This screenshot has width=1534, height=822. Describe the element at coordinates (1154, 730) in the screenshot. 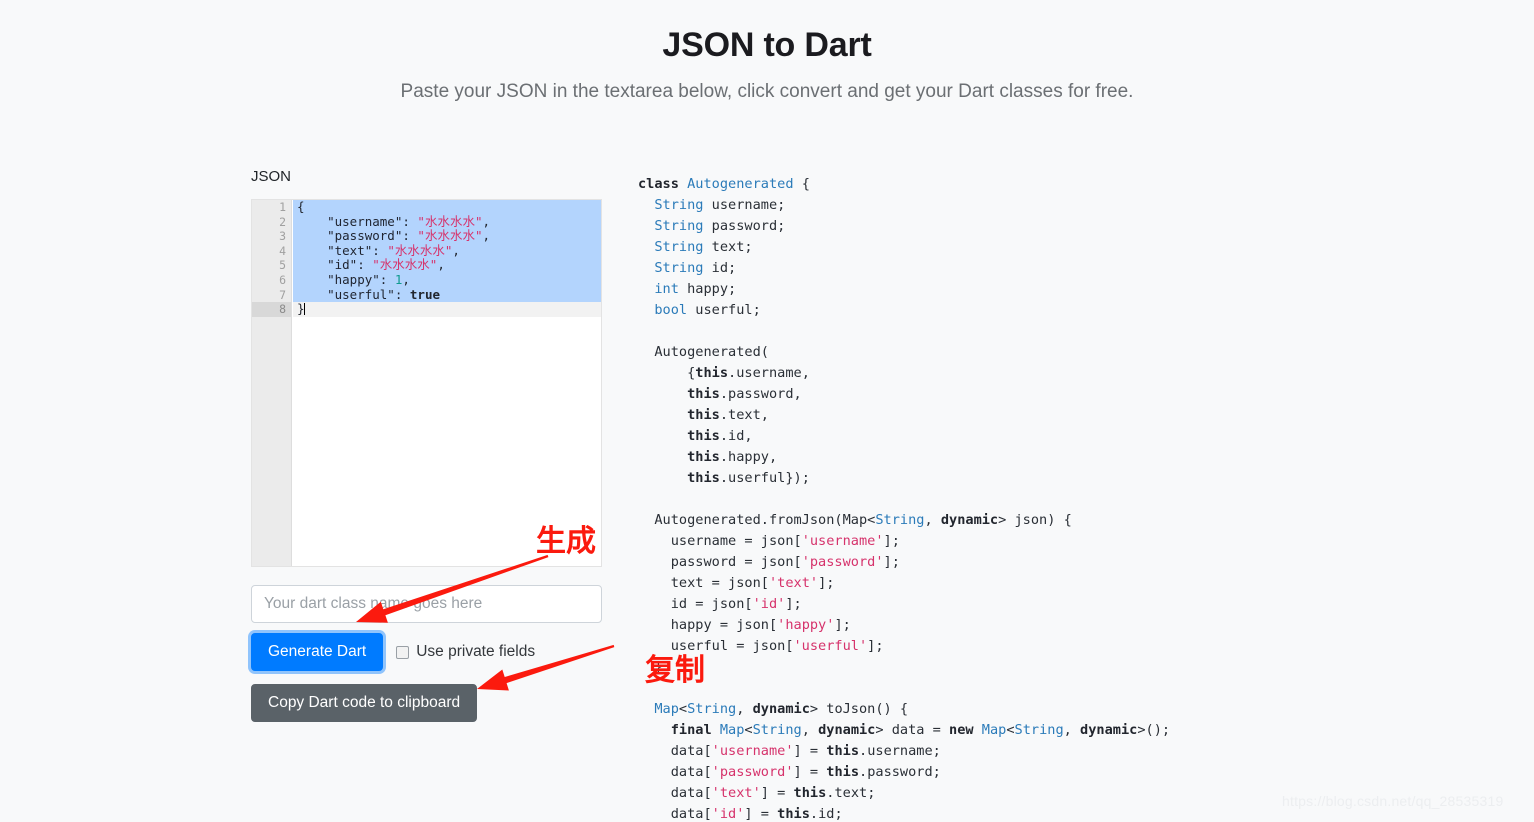

I see `dart-token: >();` at that location.